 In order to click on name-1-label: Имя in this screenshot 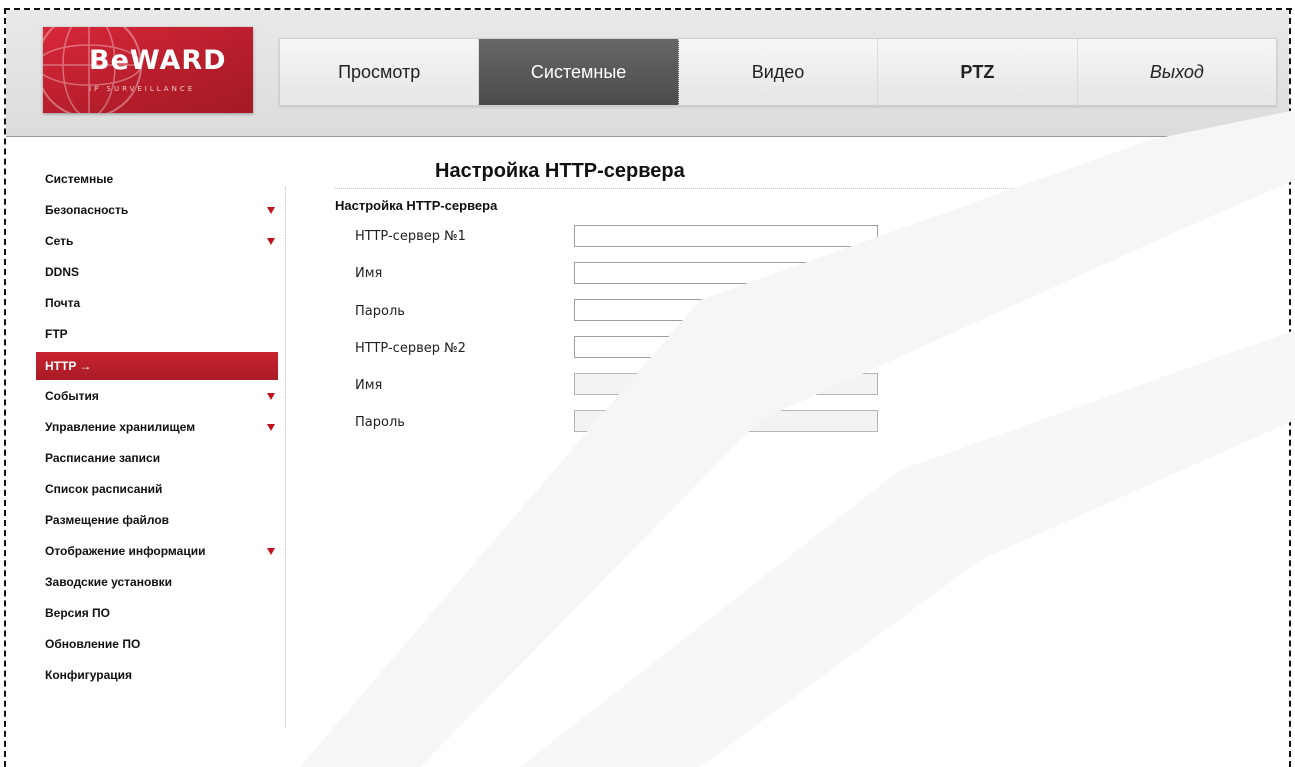, I will do `click(369, 273)`.